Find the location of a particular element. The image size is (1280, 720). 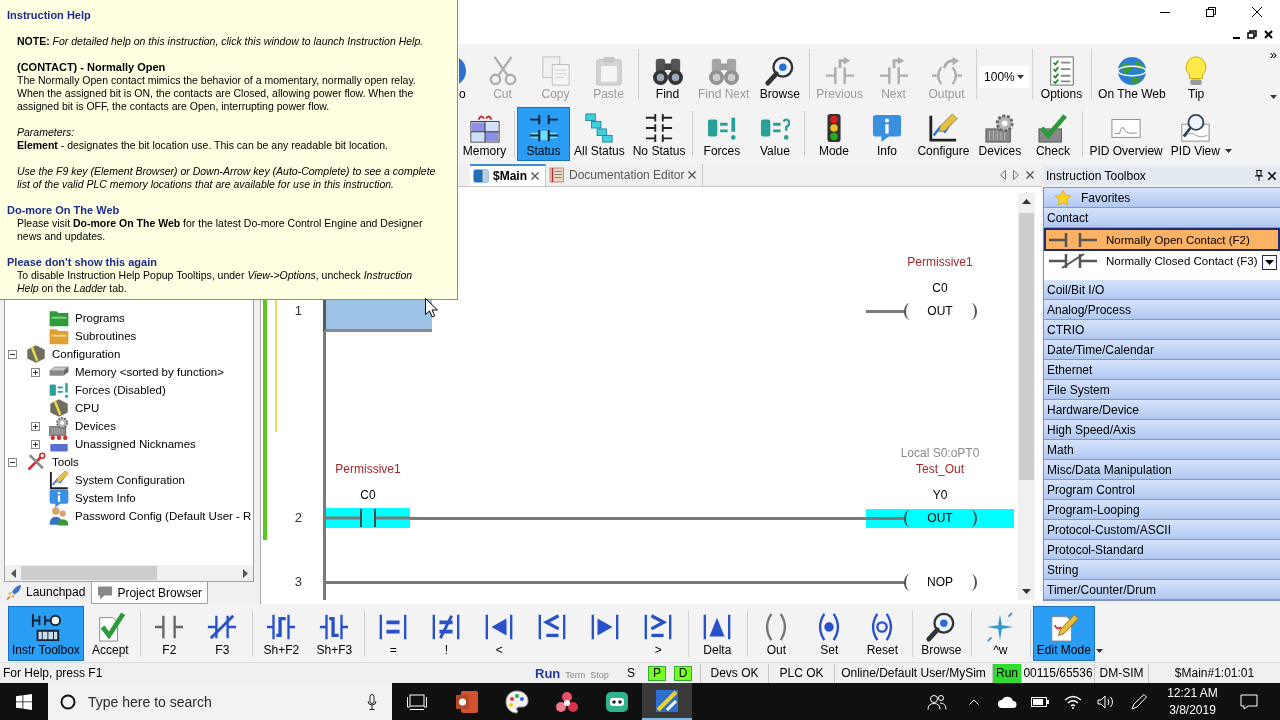

favorites-header: Favorites is located at coordinates (1162, 198).